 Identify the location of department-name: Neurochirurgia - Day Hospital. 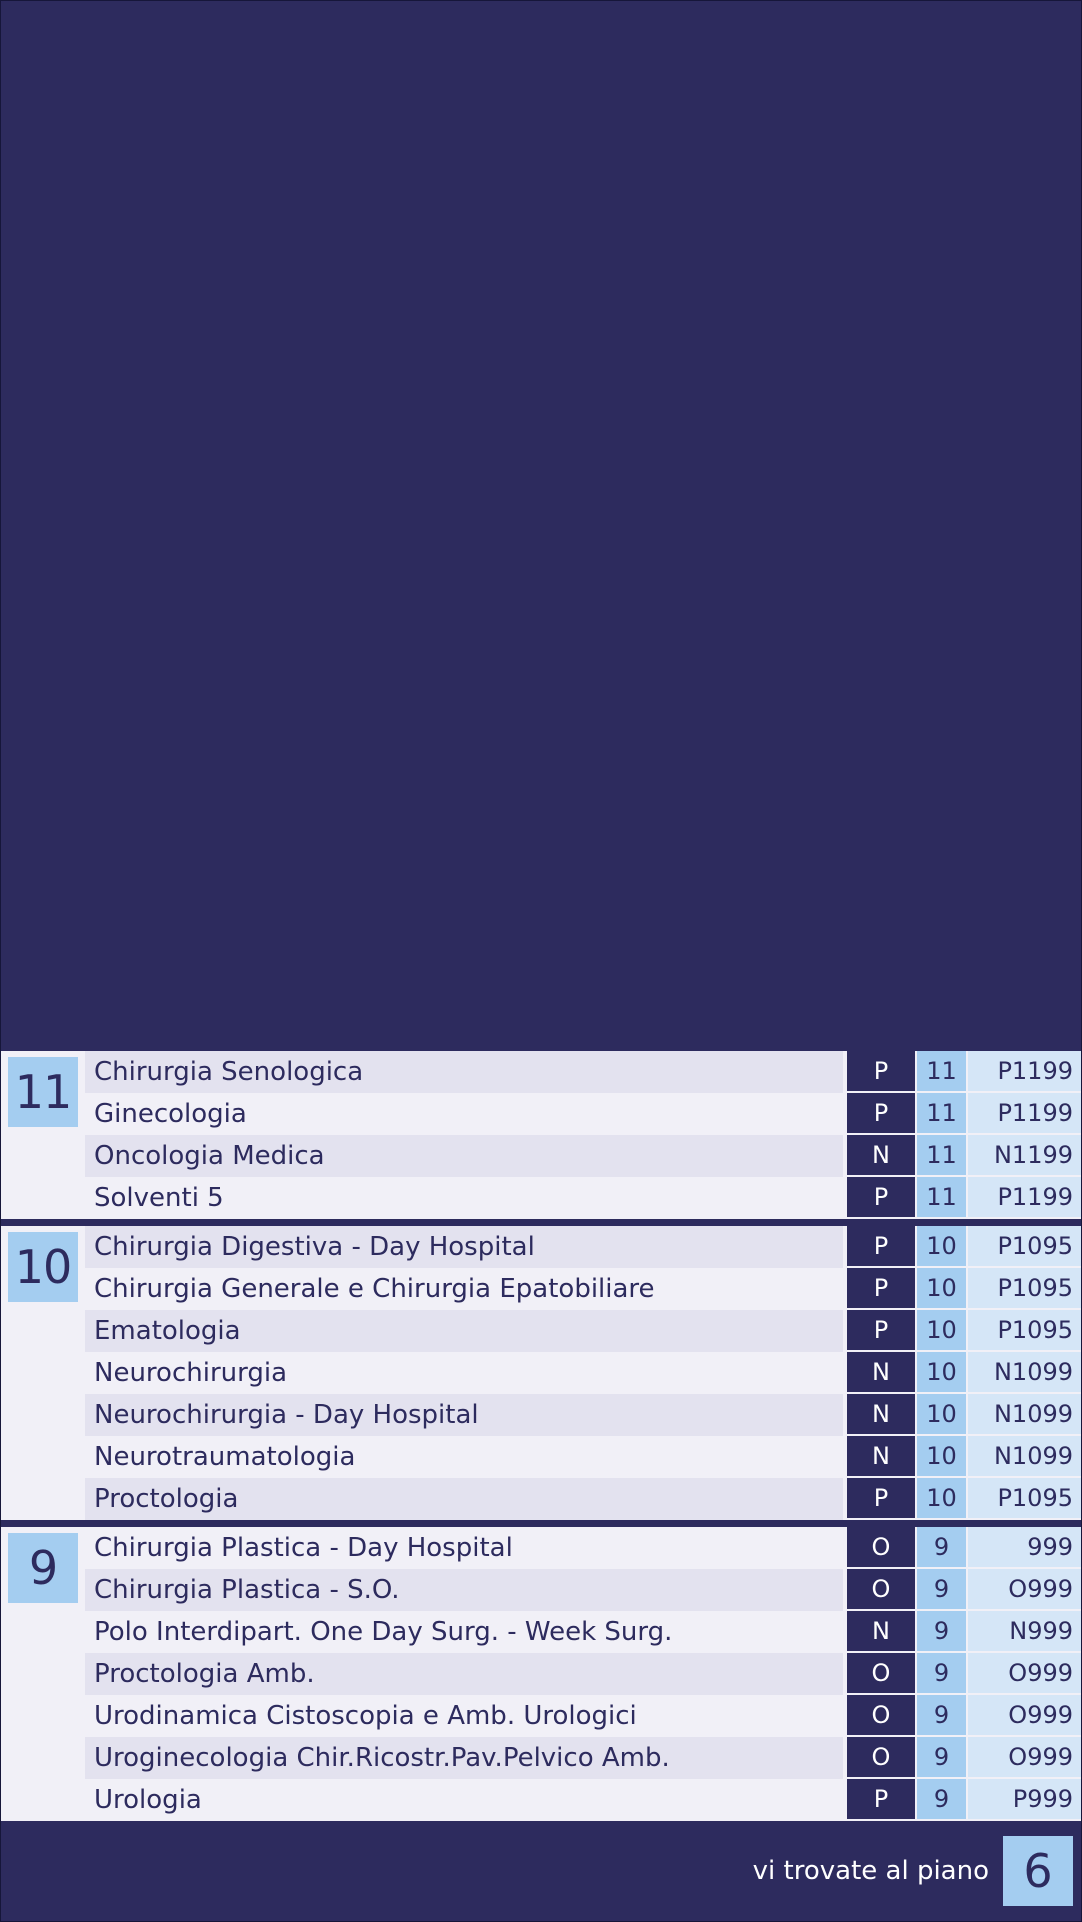
(464, 1415).